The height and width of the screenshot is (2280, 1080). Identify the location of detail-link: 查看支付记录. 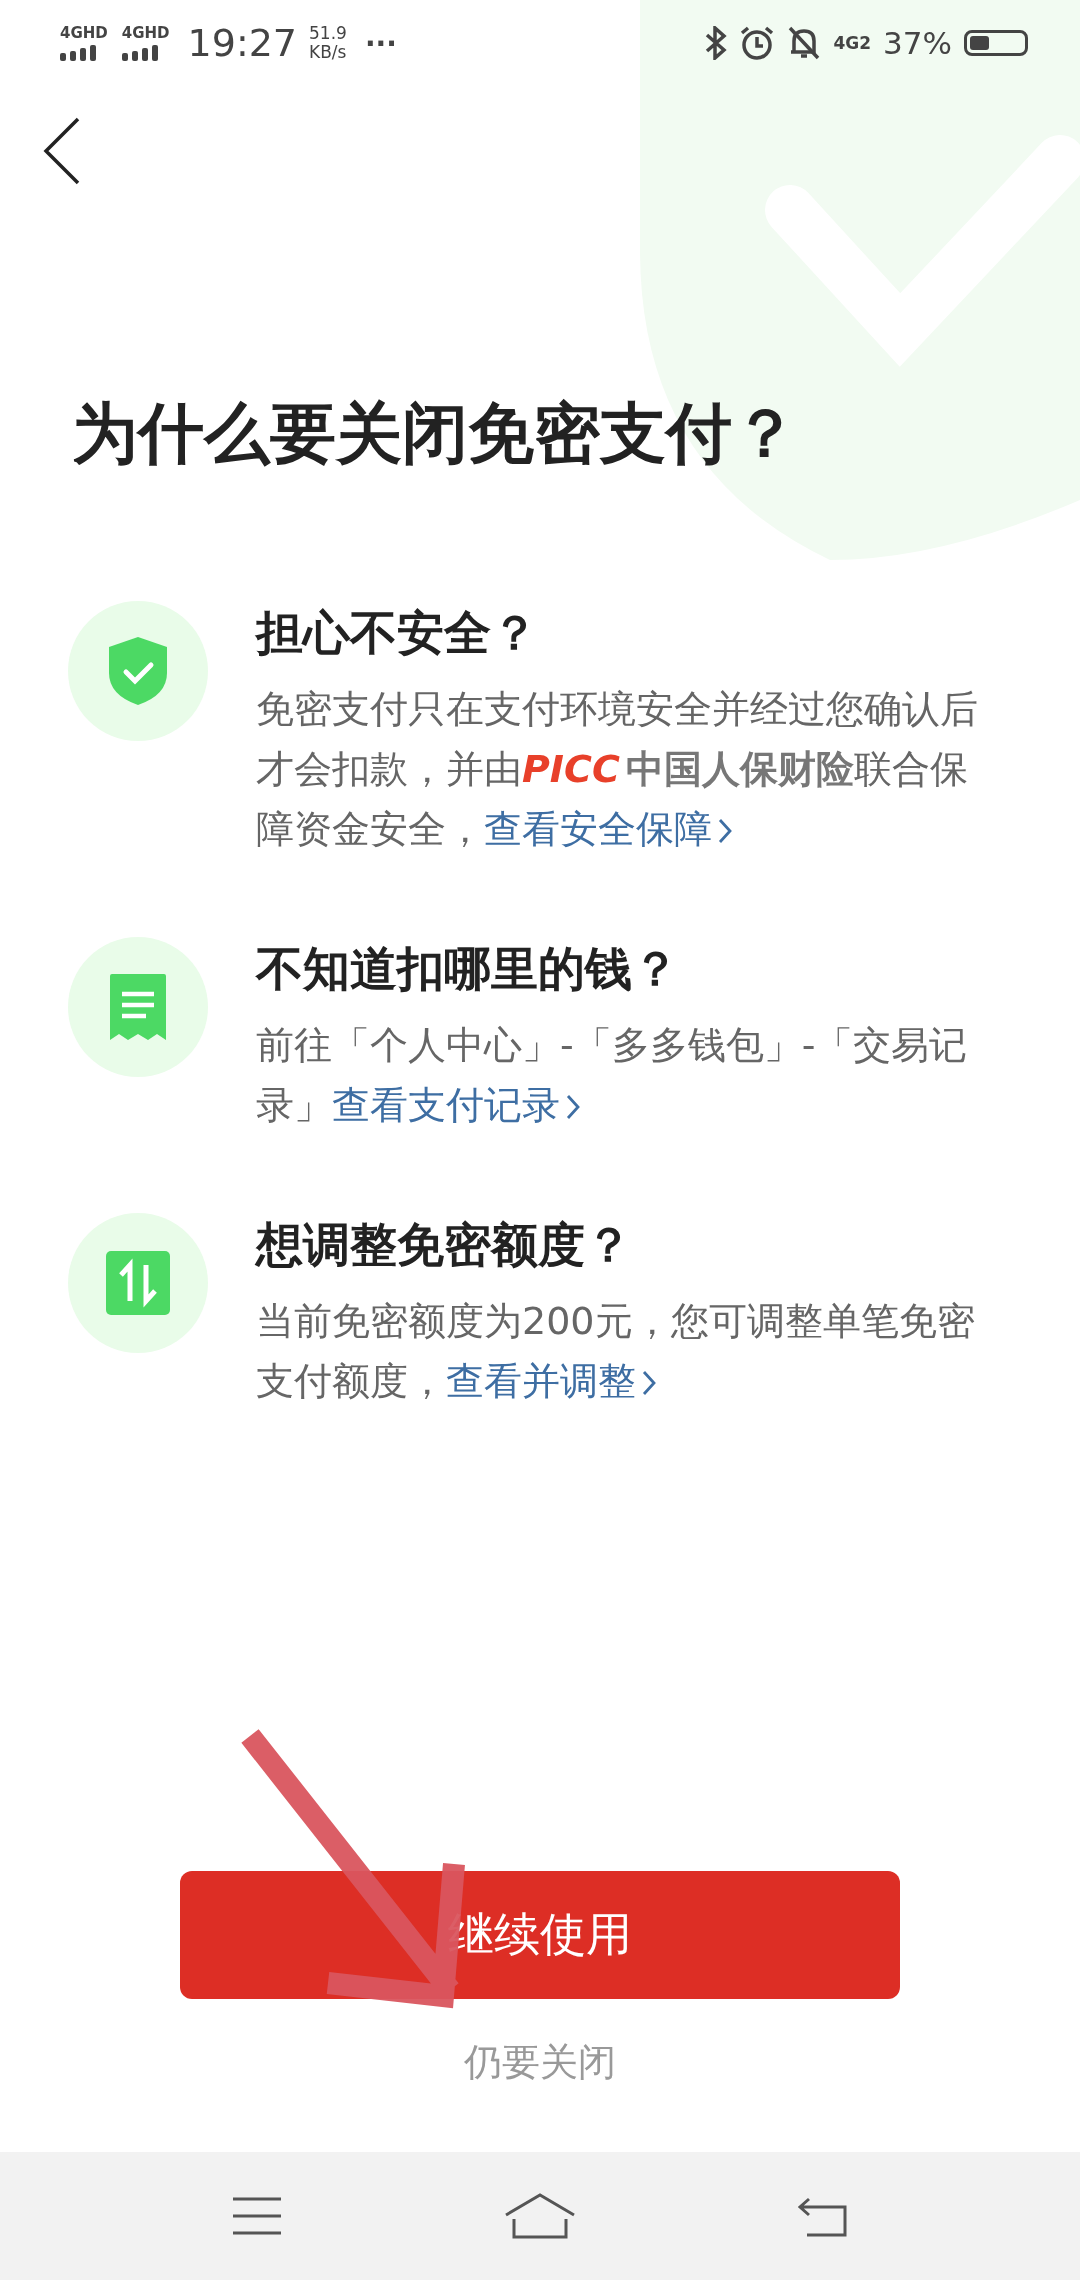
(456, 1105).